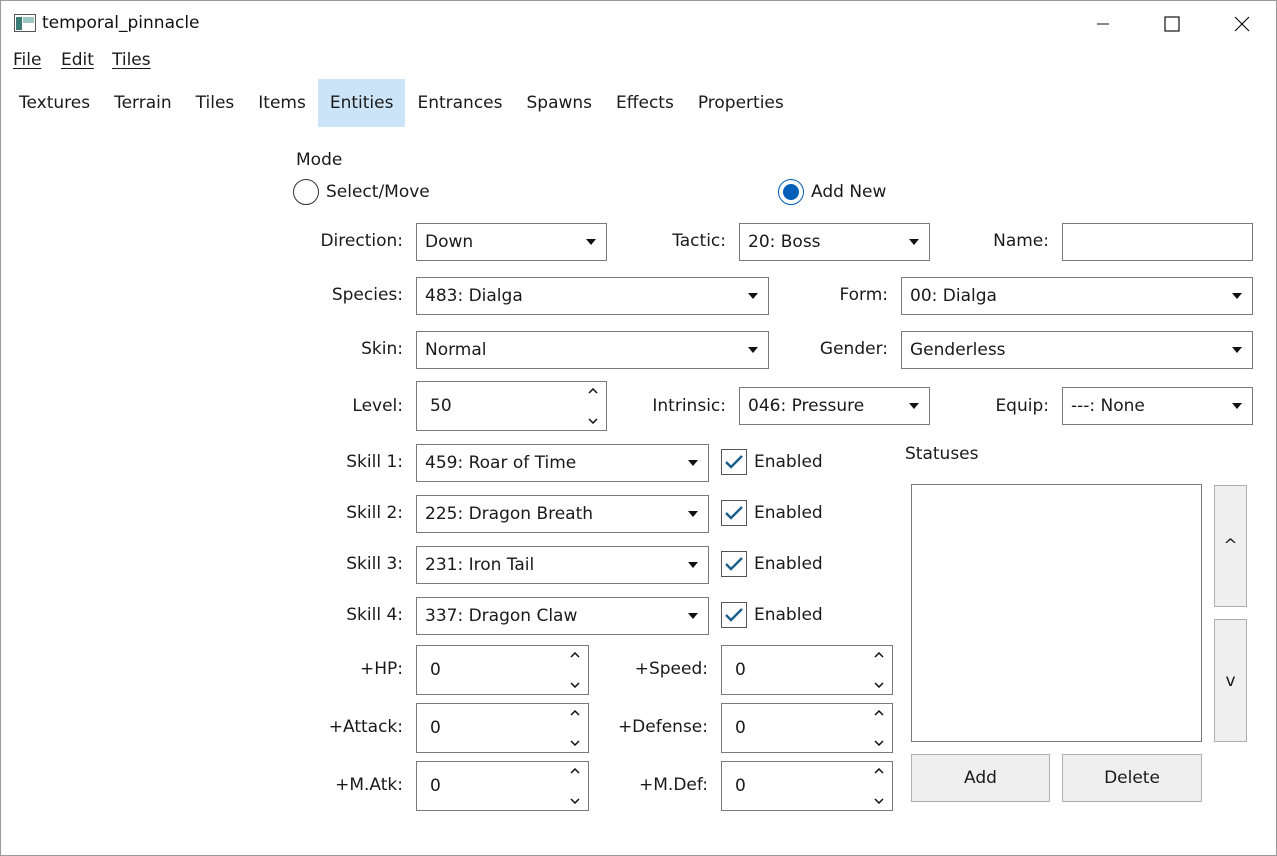  I want to click on skill-4-label: Skill 4:, so click(374, 615).